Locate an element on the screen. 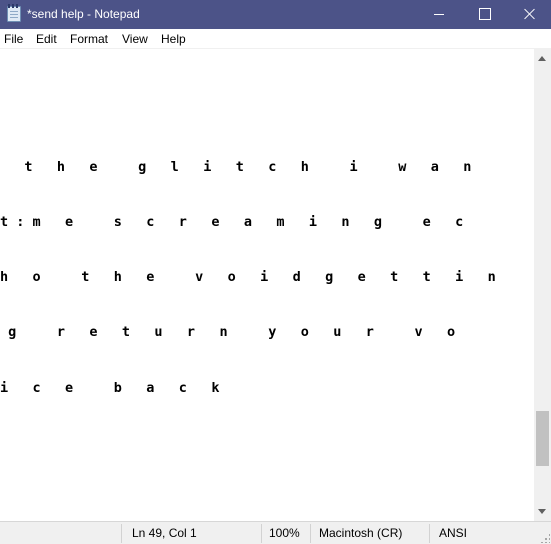 Image resolution: width=551 pixels, height=544 pixels. scroll-up-arrow-icon is located at coordinates (542, 58).